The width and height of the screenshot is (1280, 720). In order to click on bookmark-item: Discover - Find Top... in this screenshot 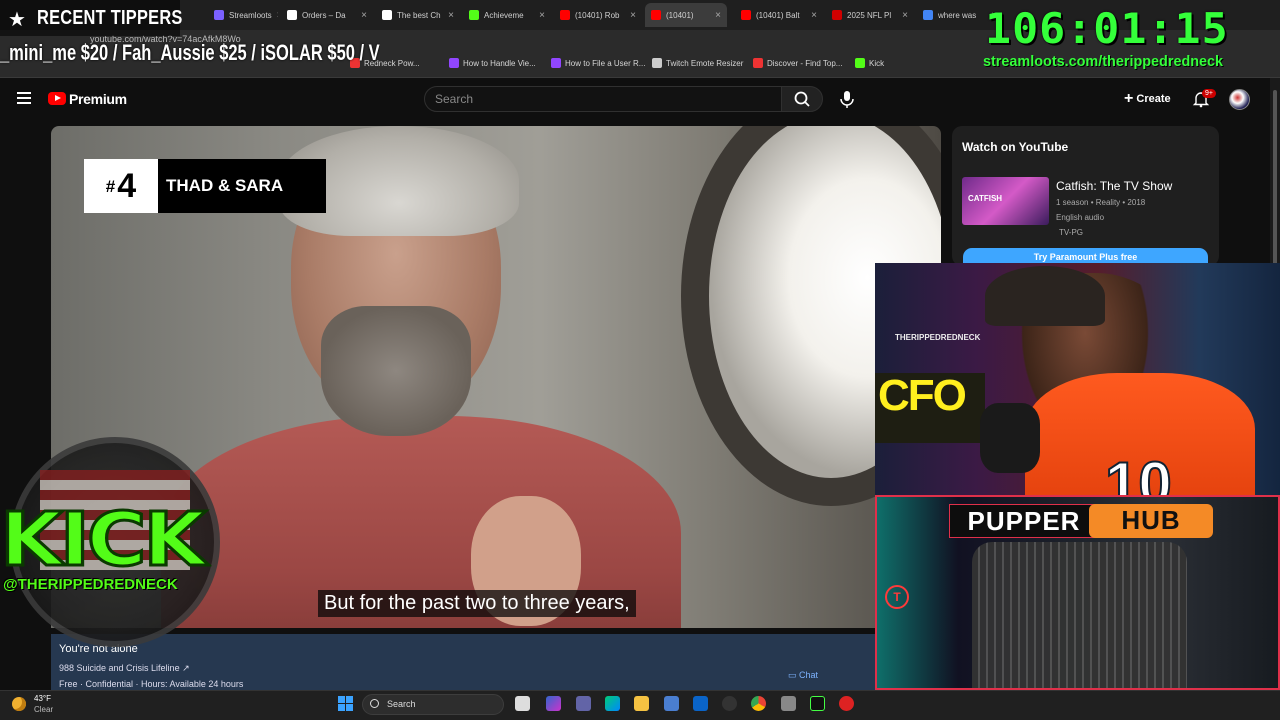, I will do `click(797, 63)`.